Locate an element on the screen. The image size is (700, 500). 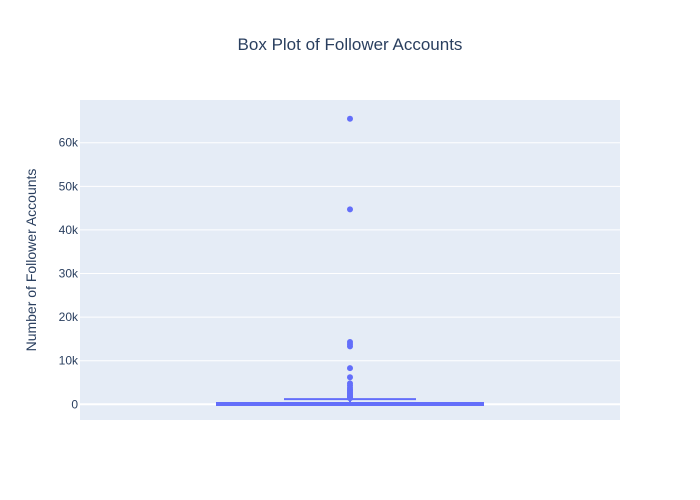
y-tick-label: 0 is located at coordinates (74, 404).